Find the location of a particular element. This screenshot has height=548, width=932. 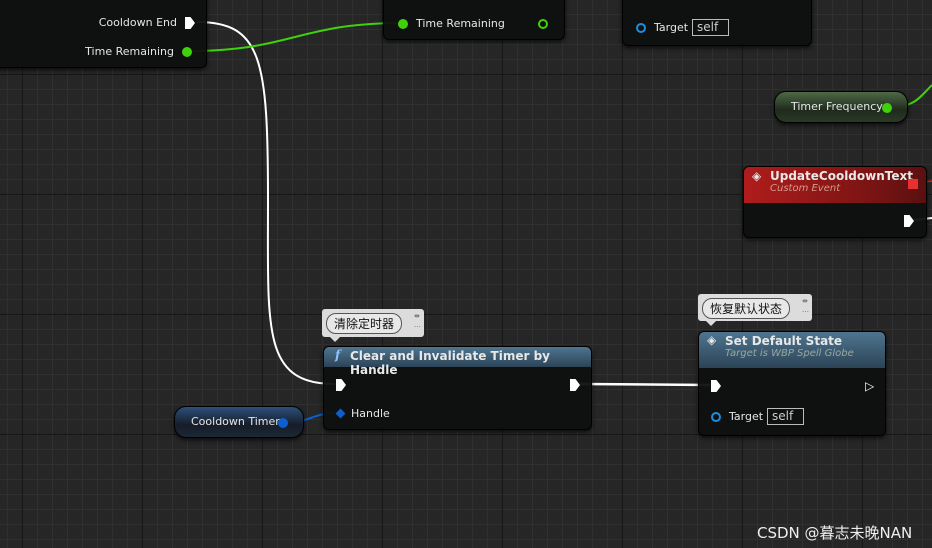

exec-out-pin: ▷ is located at coordinates (869, 386).